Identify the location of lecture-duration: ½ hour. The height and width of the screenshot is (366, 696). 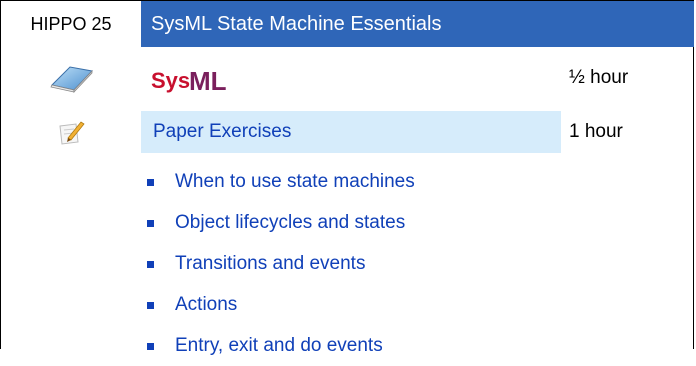
(599, 77).